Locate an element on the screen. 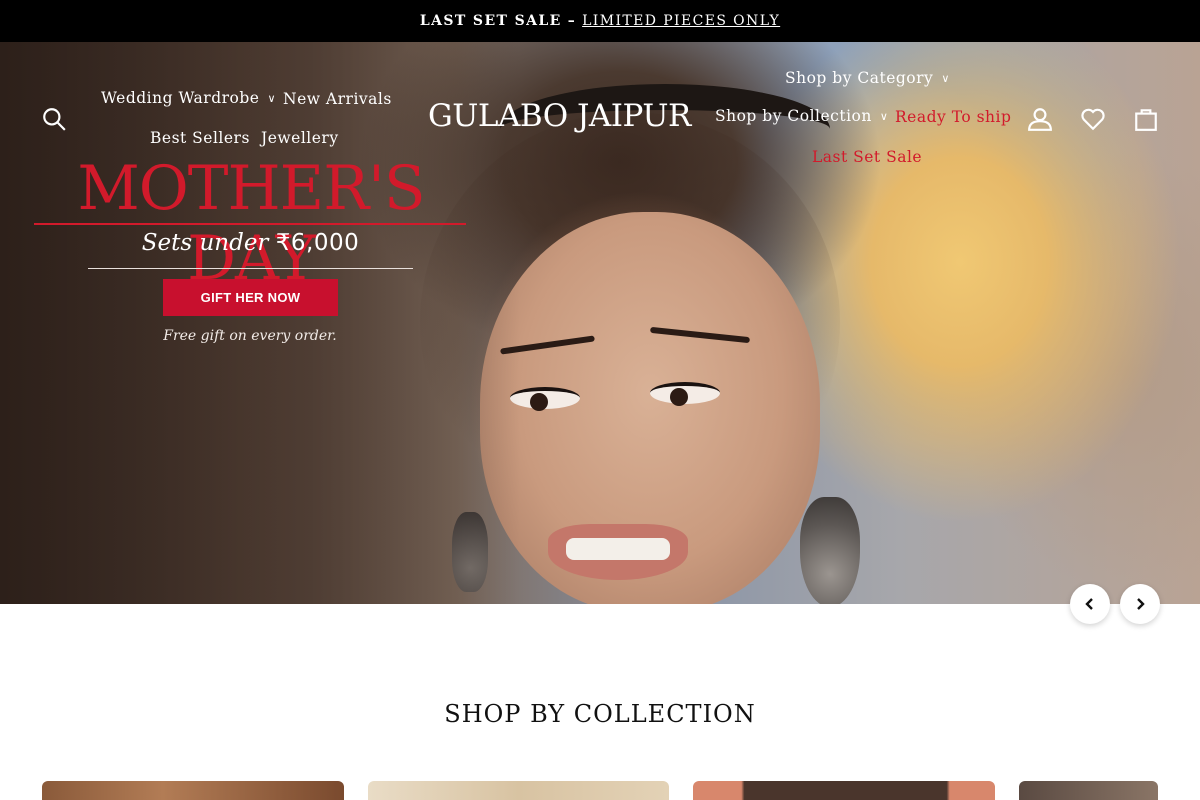 Image resolution: width=1200 pixels, height=800 pixels. site-logo: GULABO JAIPUR is located at coordinates (559, 116).